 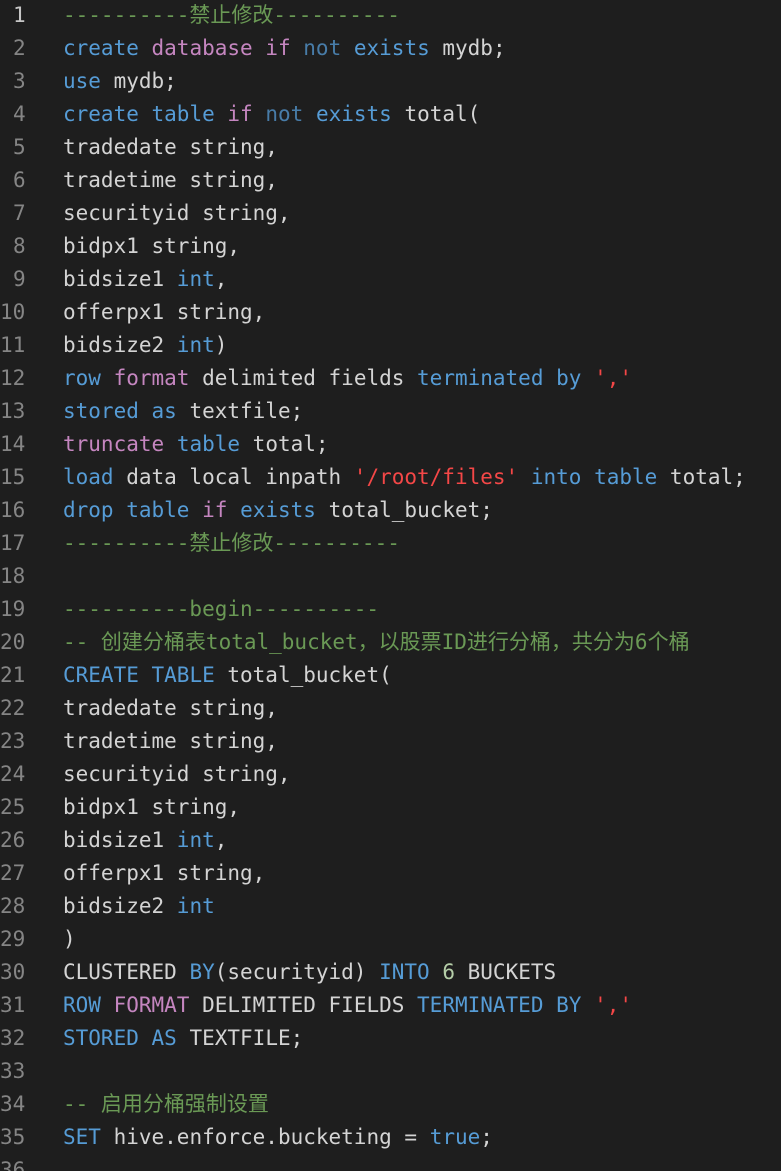 What do you see at coordinates (151, 1005) in the screenshot?
I see `code-token: FORMAT` at bounding box center [151, 1005].